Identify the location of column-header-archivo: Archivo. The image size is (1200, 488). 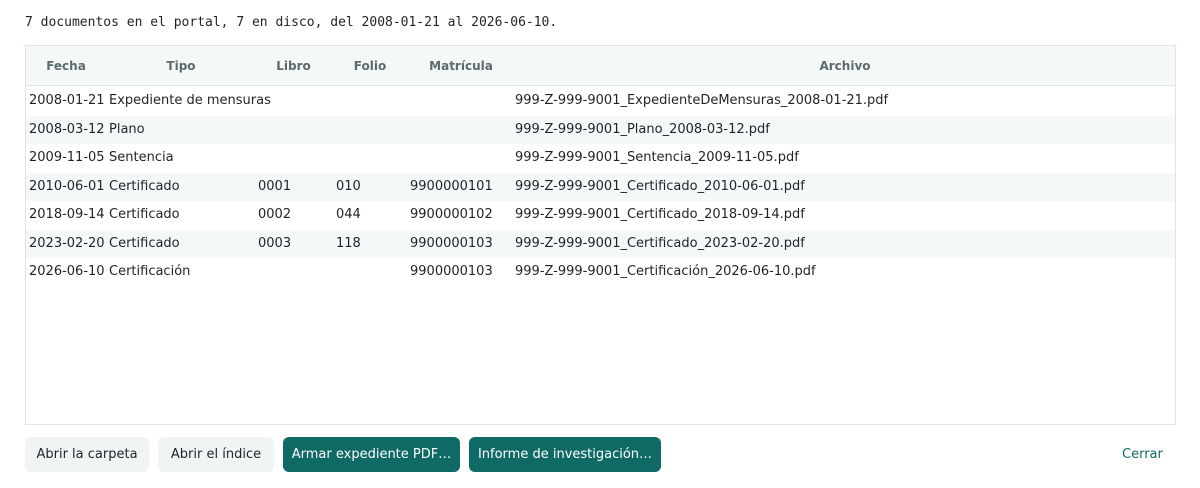
(844, 66).